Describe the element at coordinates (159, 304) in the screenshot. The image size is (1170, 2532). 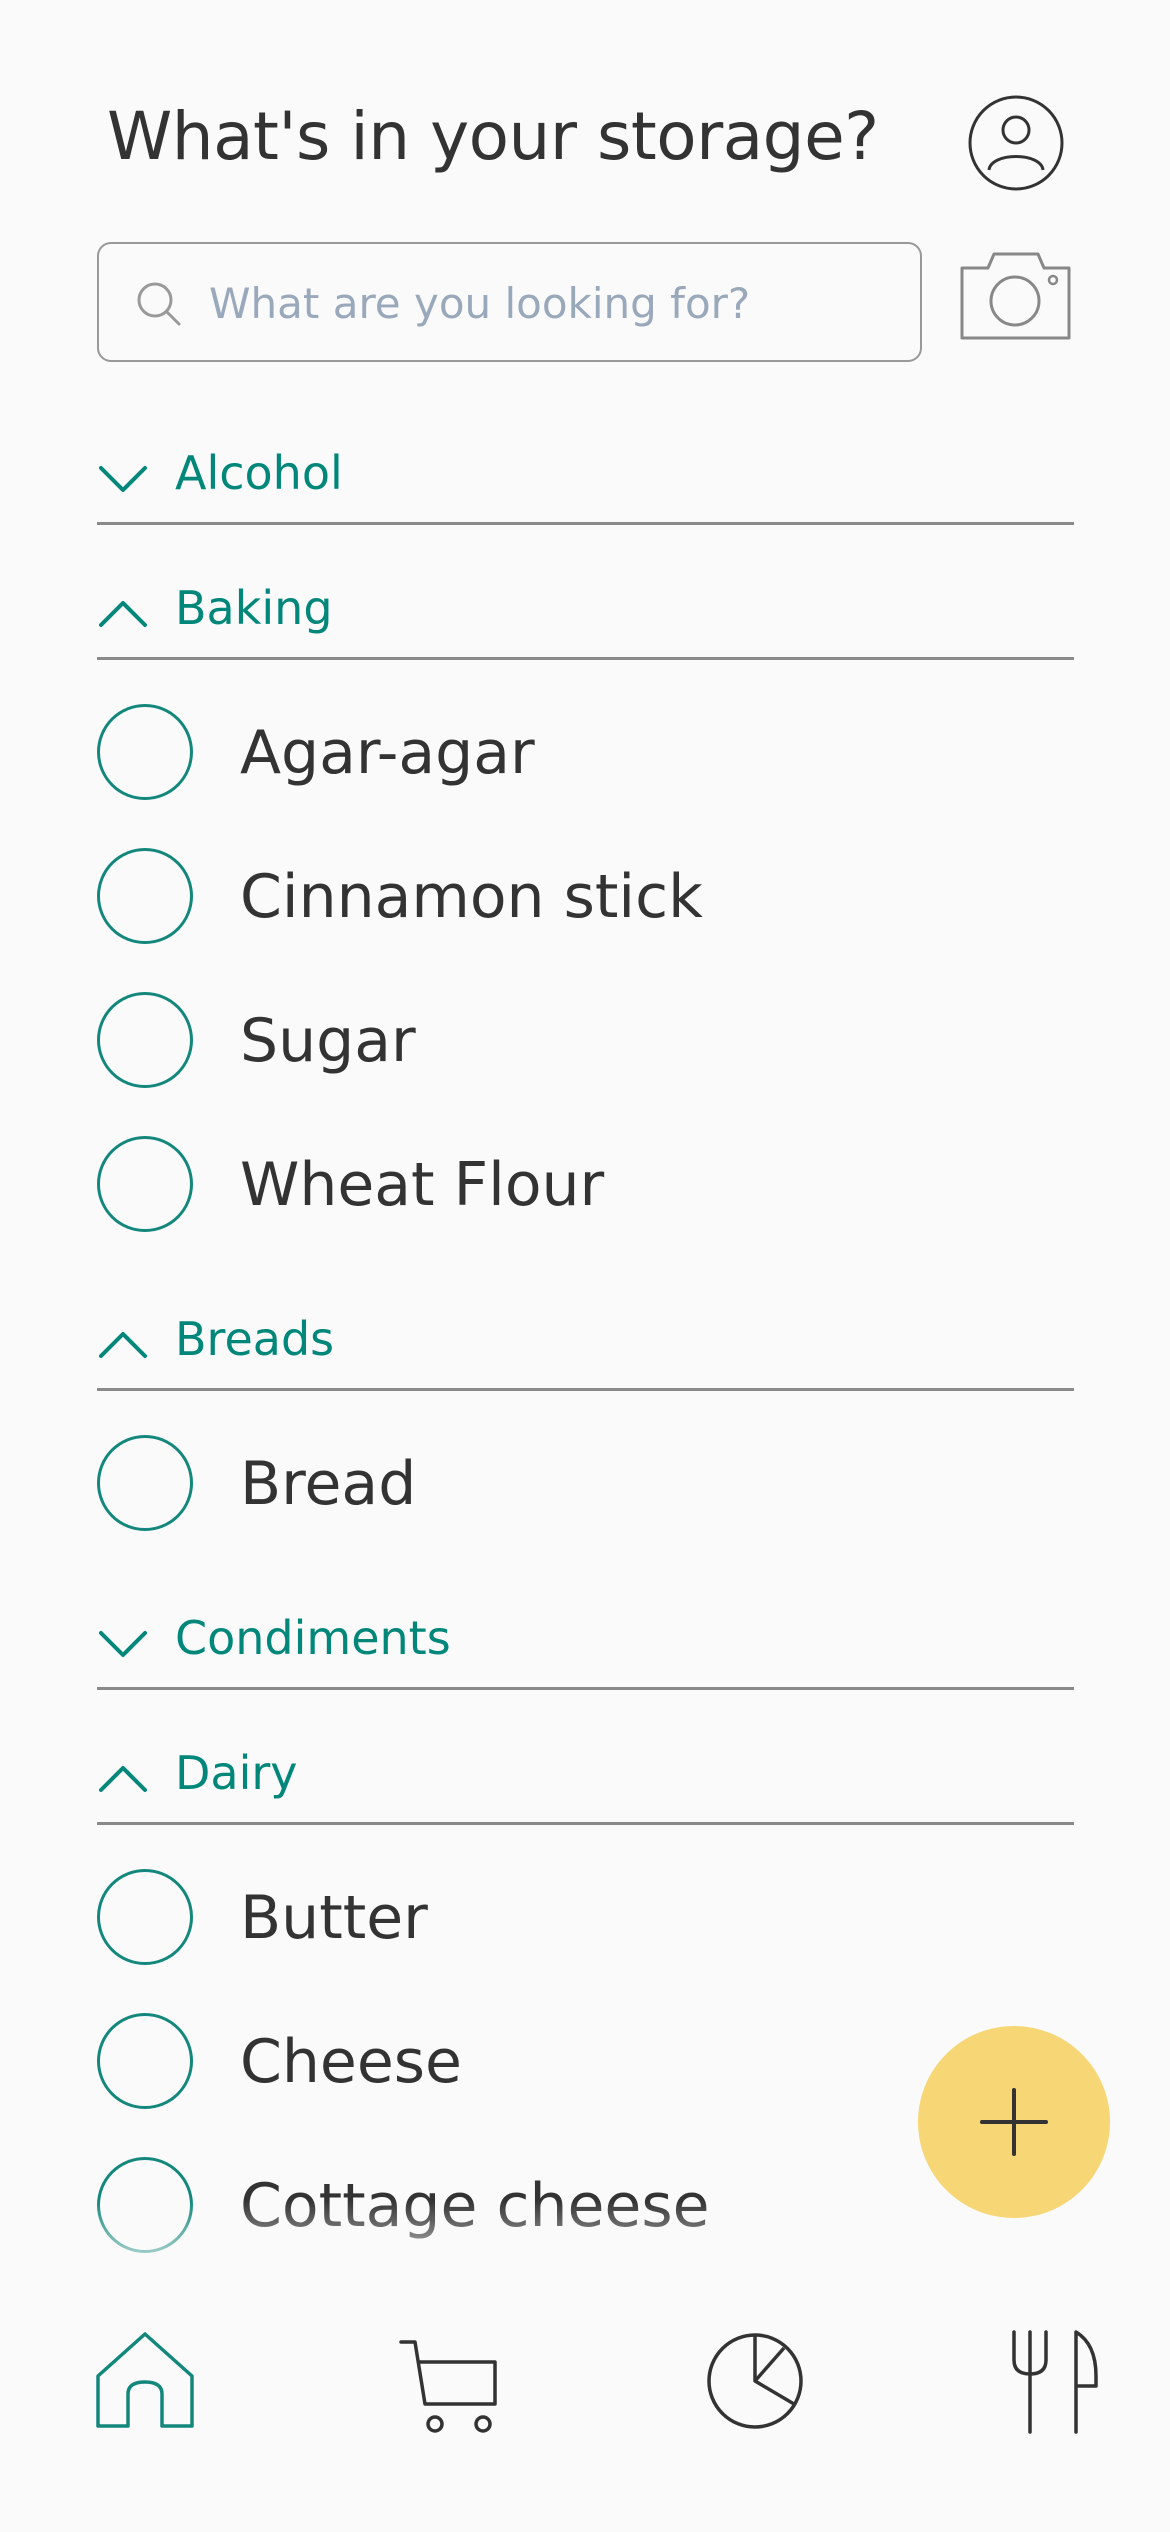
I see `search-icon` at that location.